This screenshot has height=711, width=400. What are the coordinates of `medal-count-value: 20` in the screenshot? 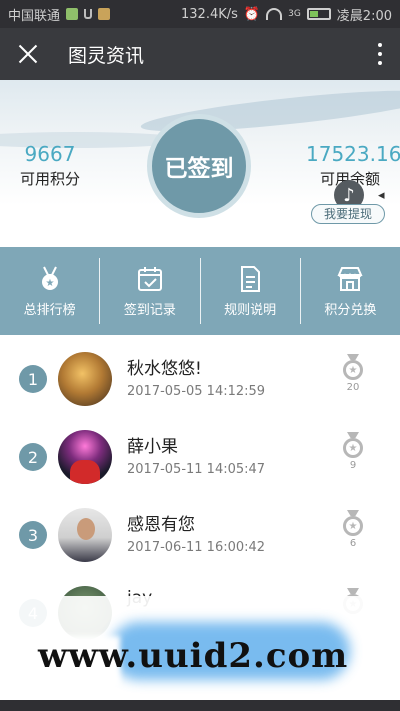 It's located at (353, 387).